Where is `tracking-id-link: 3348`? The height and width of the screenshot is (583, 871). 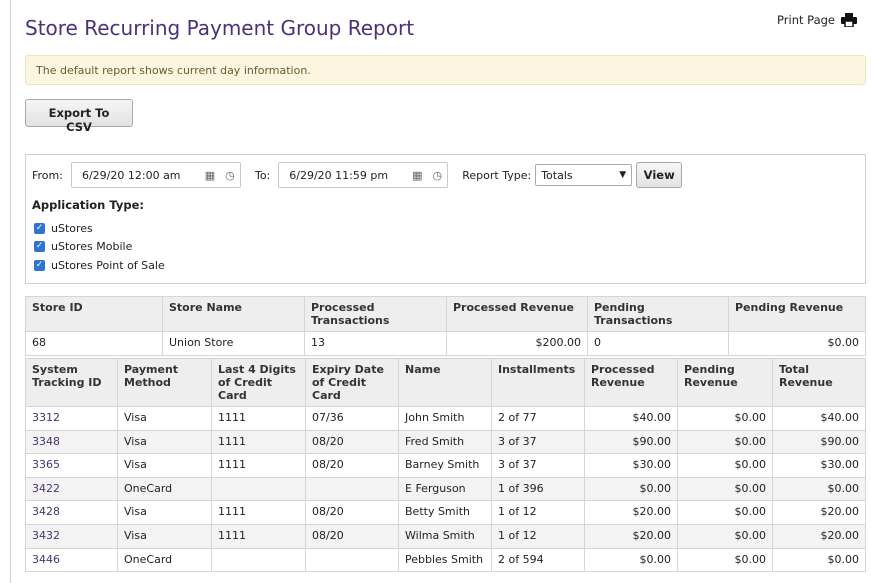 tracking-id-link: 3348 is located at coordinates (46, 441).